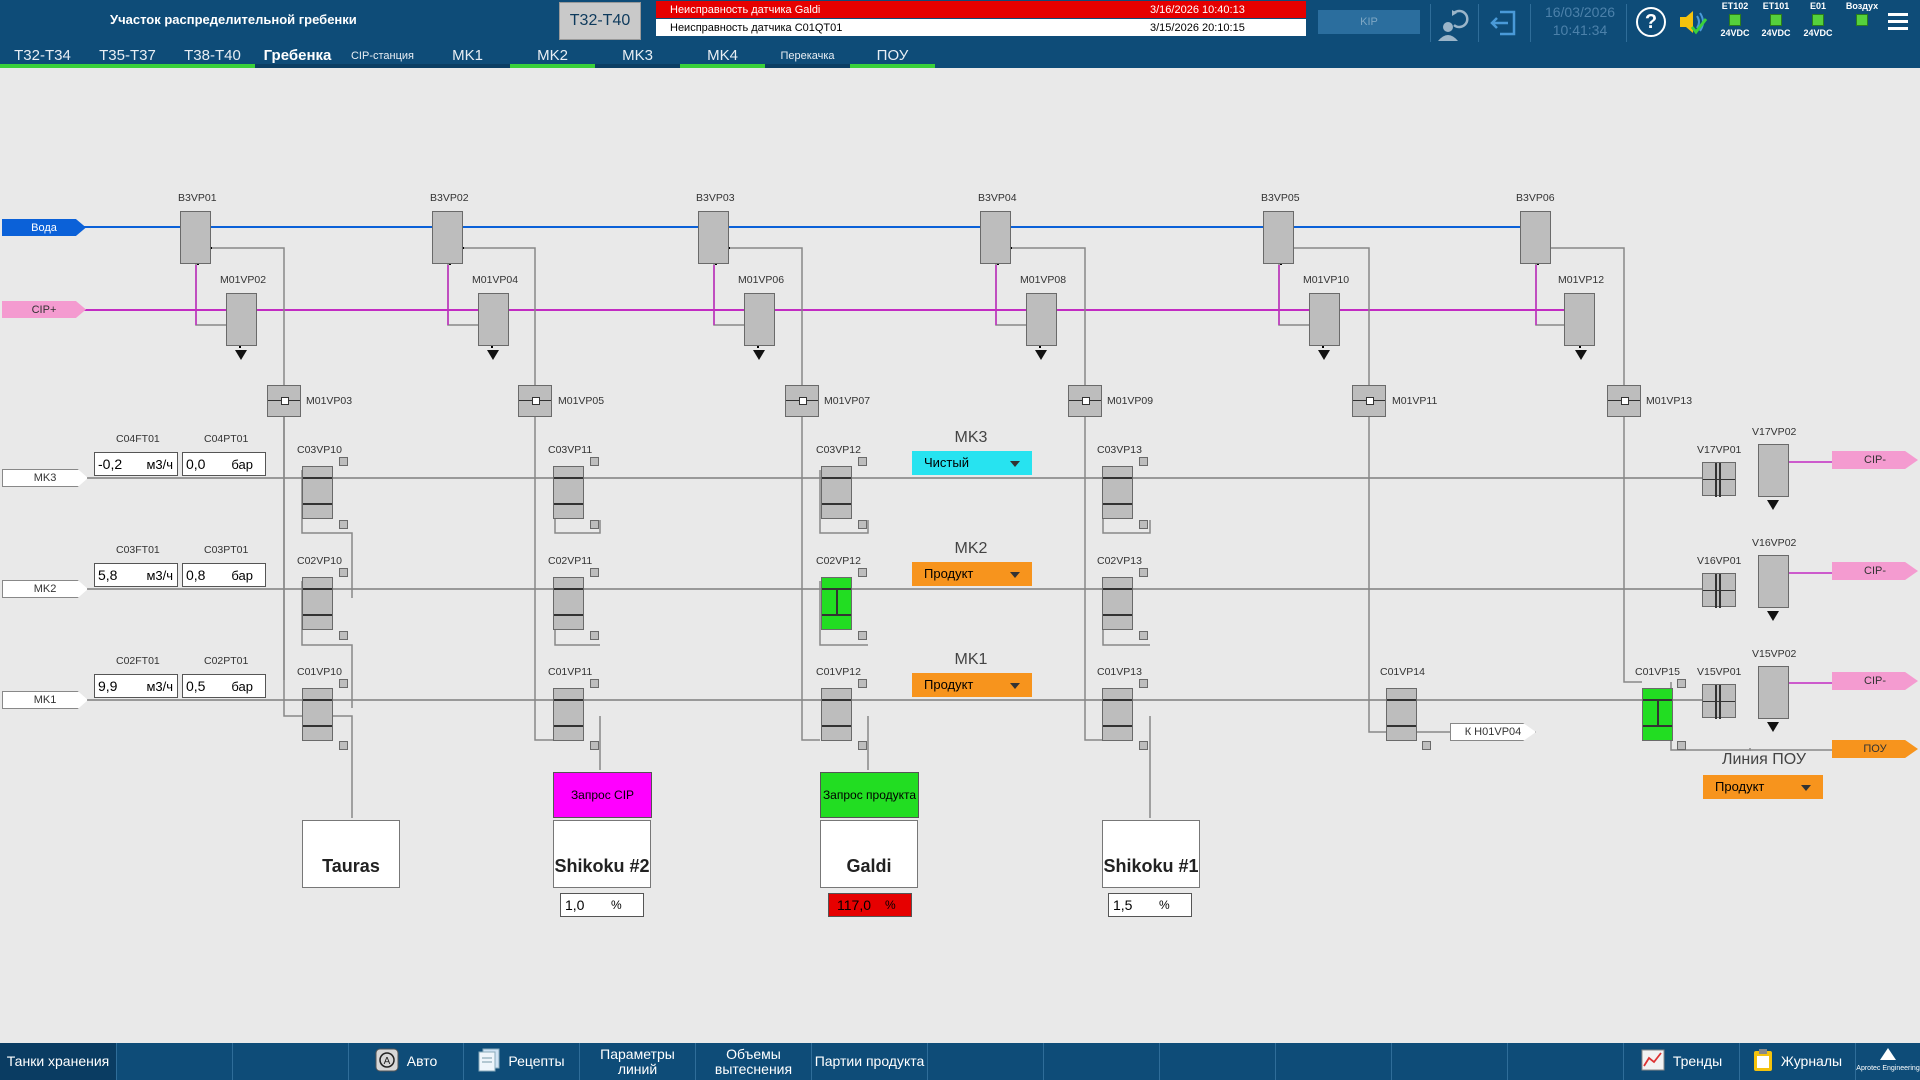  I want to click on valve-b3vp01, so click(195, 237).